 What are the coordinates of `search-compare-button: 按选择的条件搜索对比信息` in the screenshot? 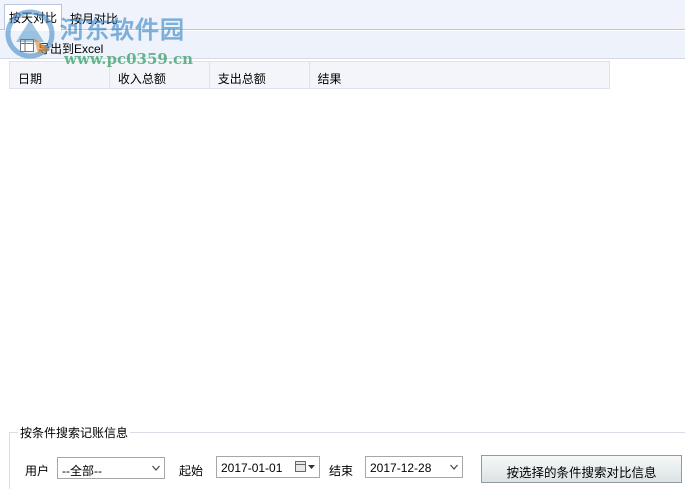 It's located at (581, 469).